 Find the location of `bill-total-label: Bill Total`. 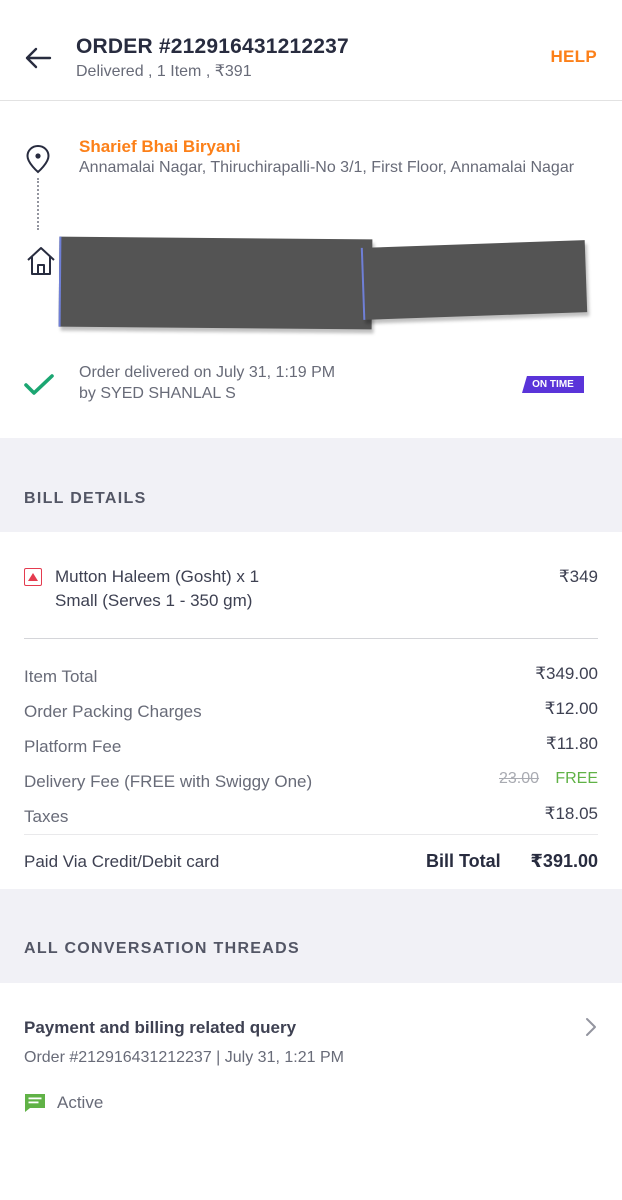

bill-total-label: Bill Total is located at coordinates (463, 861).